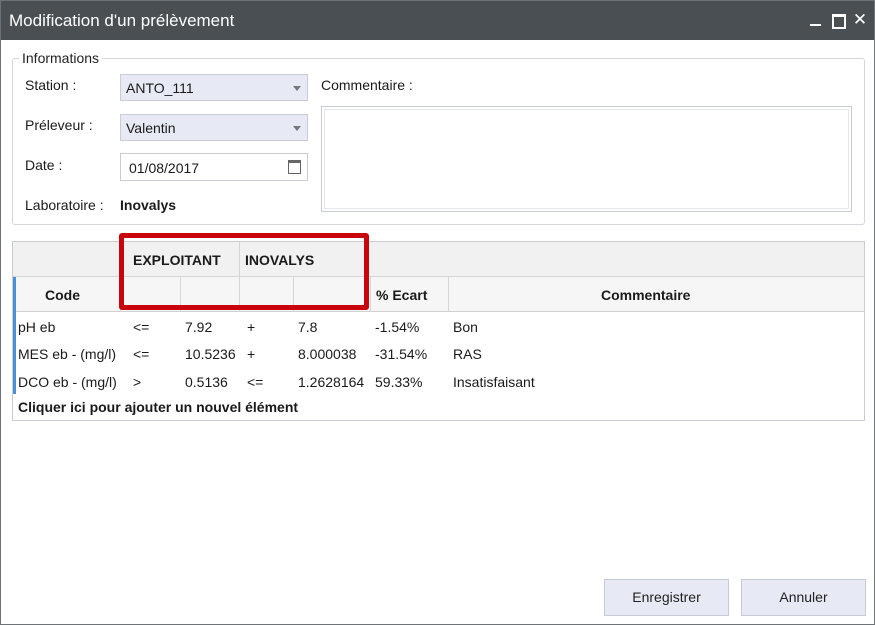 The image size is (875, 625). I want to click on header-ecart: % Ecart, so click(401, 295).